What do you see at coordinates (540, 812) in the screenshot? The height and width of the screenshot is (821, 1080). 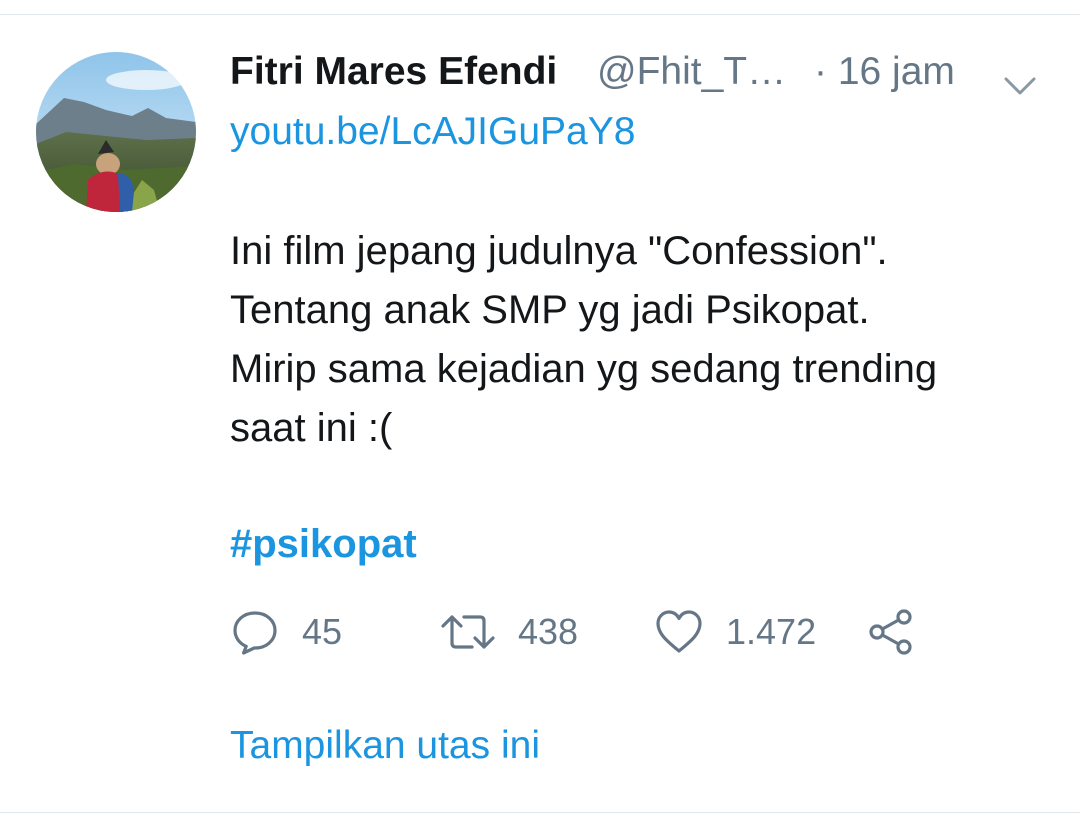 I see `bottom-divider` at bounding box center [540, 812].